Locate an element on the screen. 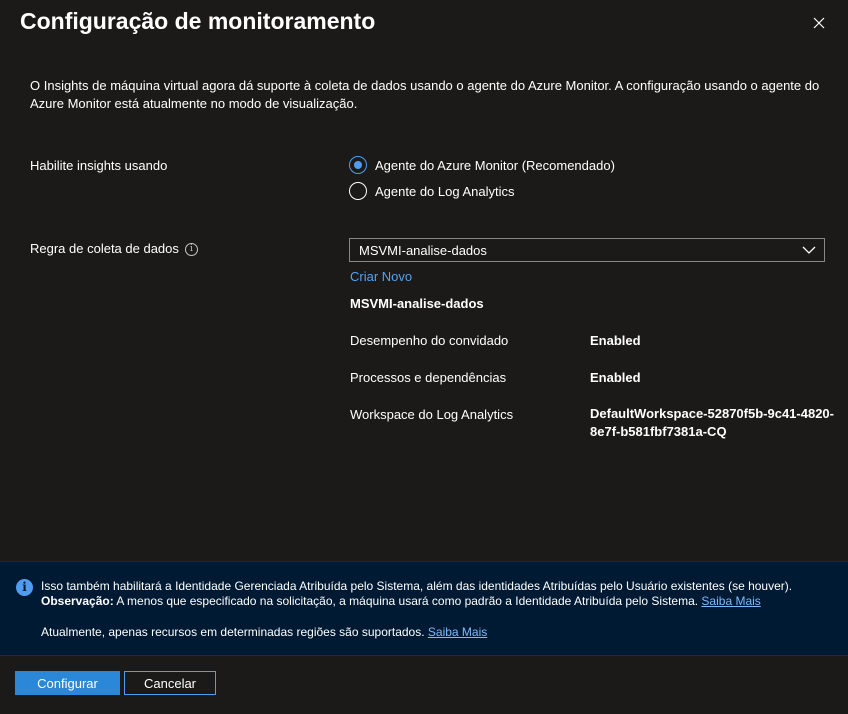 This screenshot has width=848, height=714. radio-azure-monitor-agent: Agente do Azure Monitor (Recomendado) is located at coordinates (482, 165).